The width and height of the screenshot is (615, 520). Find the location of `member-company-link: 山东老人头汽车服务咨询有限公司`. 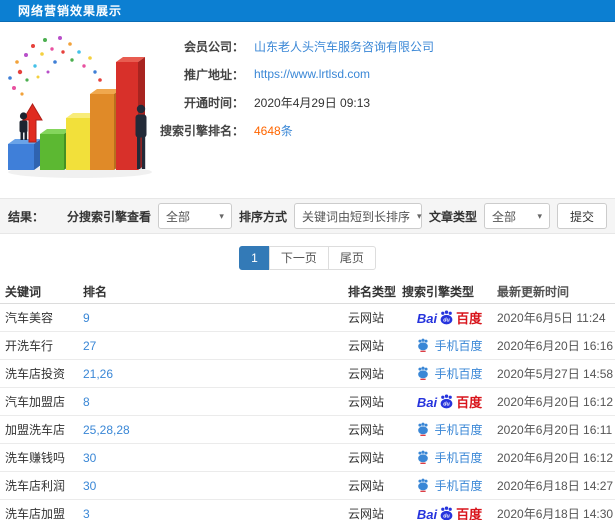

member-company-link: 山东老人头汽车服务咨询有限公司 is located at coordinates (344, 47).